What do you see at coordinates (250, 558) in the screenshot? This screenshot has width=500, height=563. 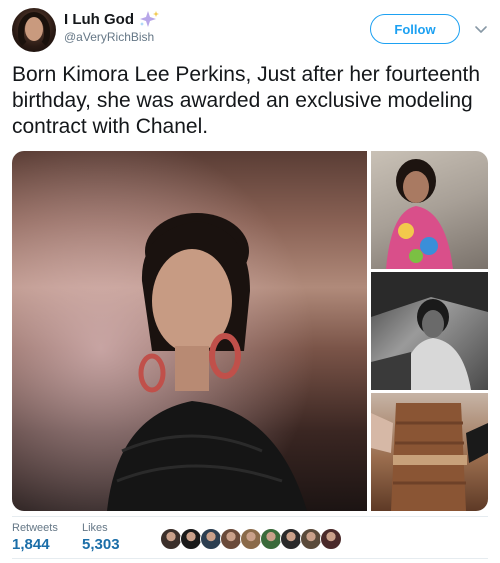 I see `stats-divider-bottom` at bounding box center [250, 558].